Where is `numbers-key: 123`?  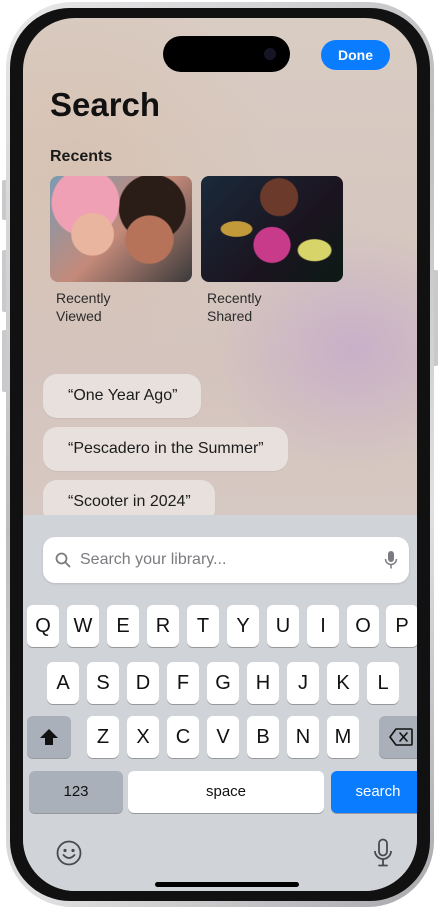 numbers-key: 123 is located at coordinates (76, 792).